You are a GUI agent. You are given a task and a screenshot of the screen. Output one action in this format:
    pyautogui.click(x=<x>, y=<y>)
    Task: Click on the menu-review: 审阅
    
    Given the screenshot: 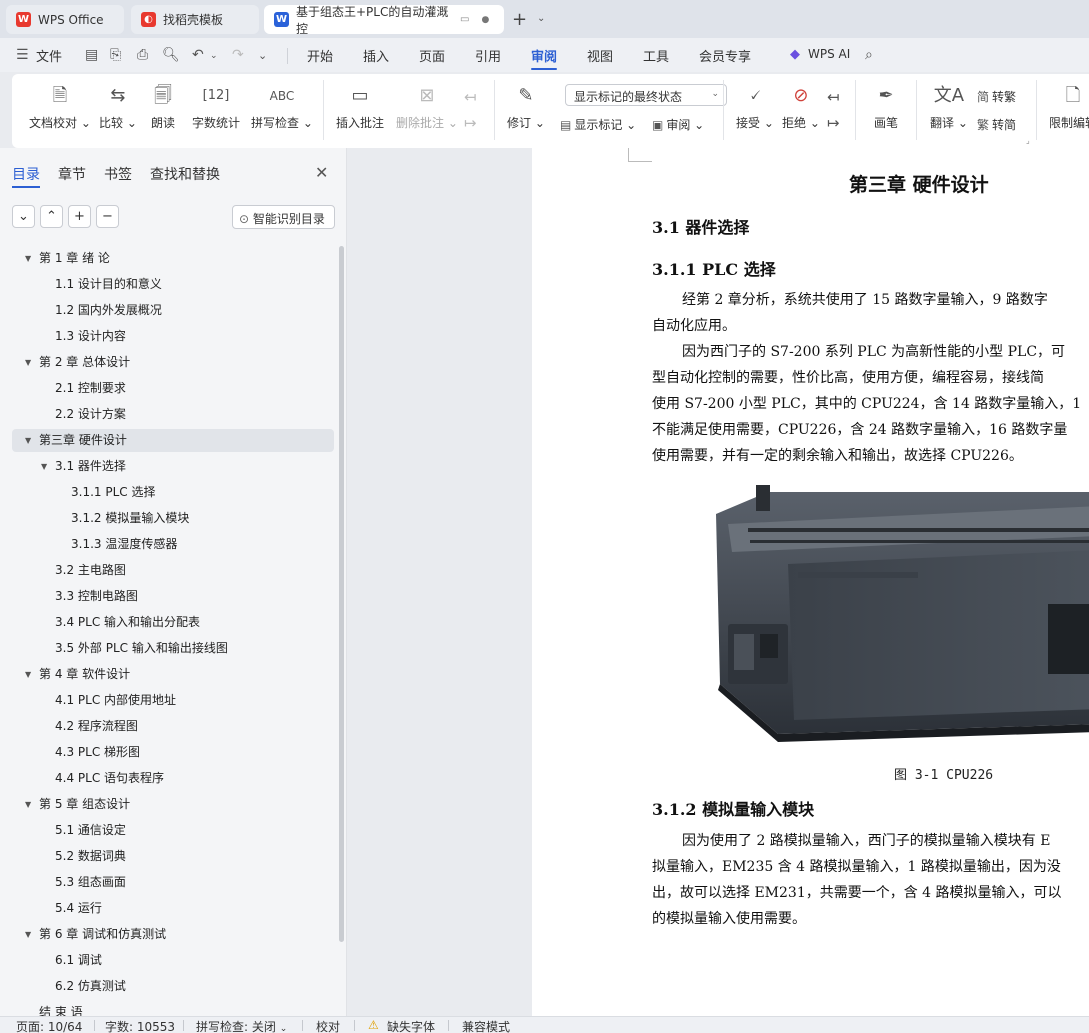 What is the action you would take?
    pyautogui.click(x=544, y=55)
    